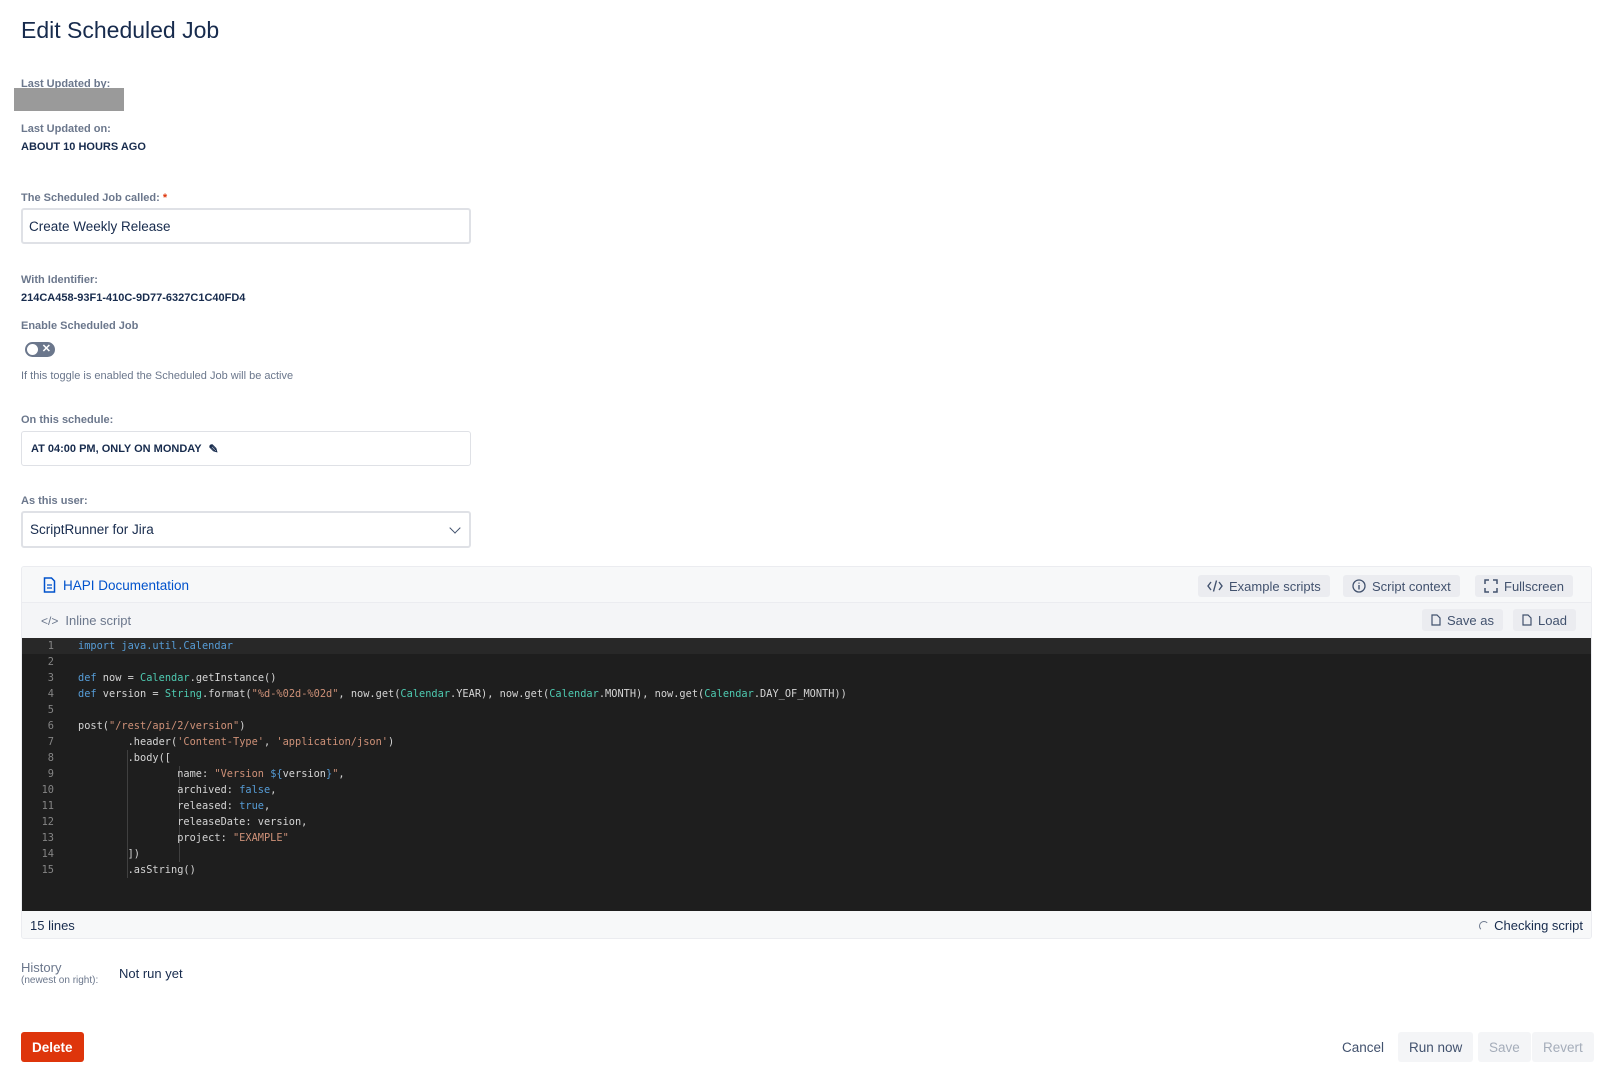 The width and height of the screenshot is (1600, 1070). What do you see at coordinates (1552, 620) in the screenshot?
I see `load-label: Load` at bounding box center [1552, 620].